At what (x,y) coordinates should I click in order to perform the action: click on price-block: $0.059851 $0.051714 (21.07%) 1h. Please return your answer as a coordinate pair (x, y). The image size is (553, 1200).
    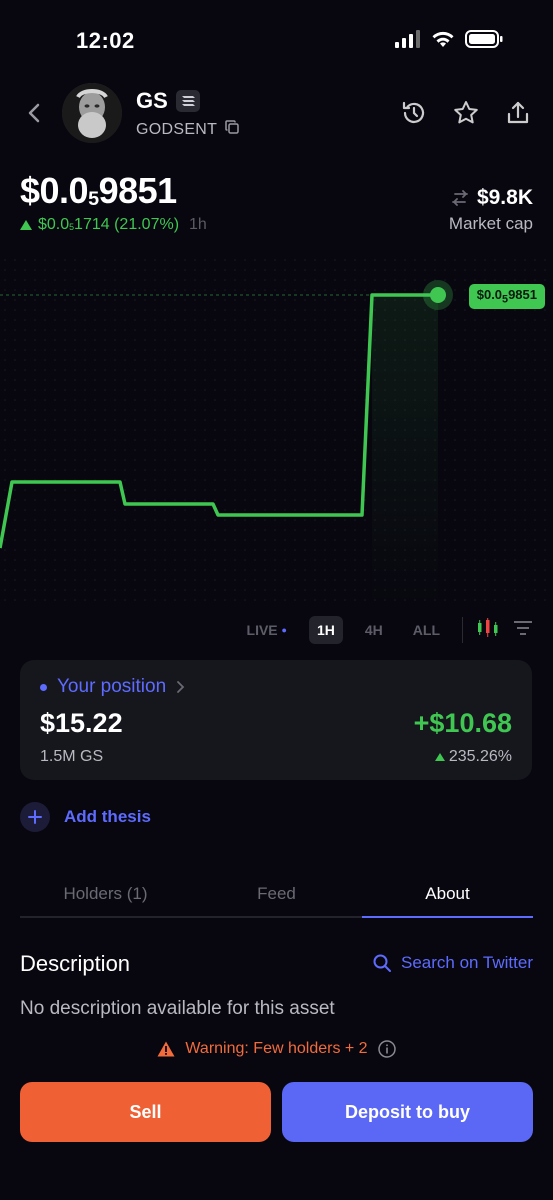
    Looking at the image, I should click on (113, 202).